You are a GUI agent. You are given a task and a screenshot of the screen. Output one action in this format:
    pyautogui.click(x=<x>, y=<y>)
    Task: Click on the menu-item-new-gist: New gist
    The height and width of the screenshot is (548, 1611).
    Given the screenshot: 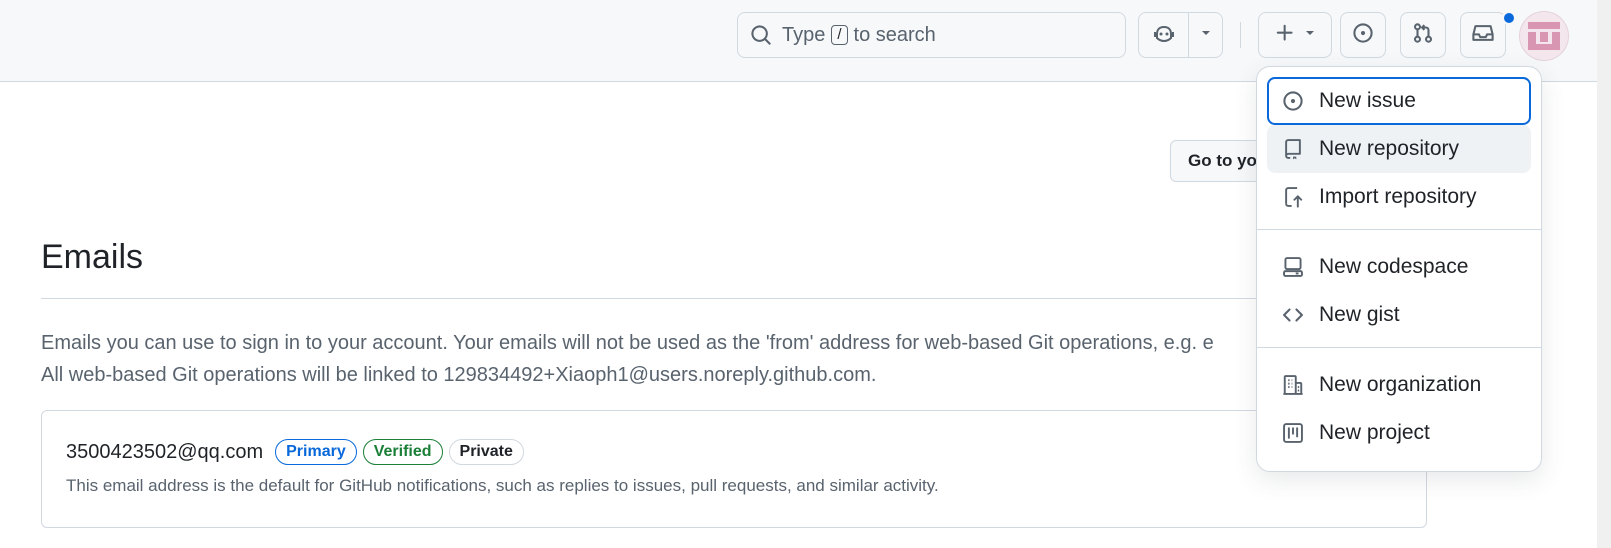 What is the action you would take?
    pyautogui.click(x=1399, y=315)
    